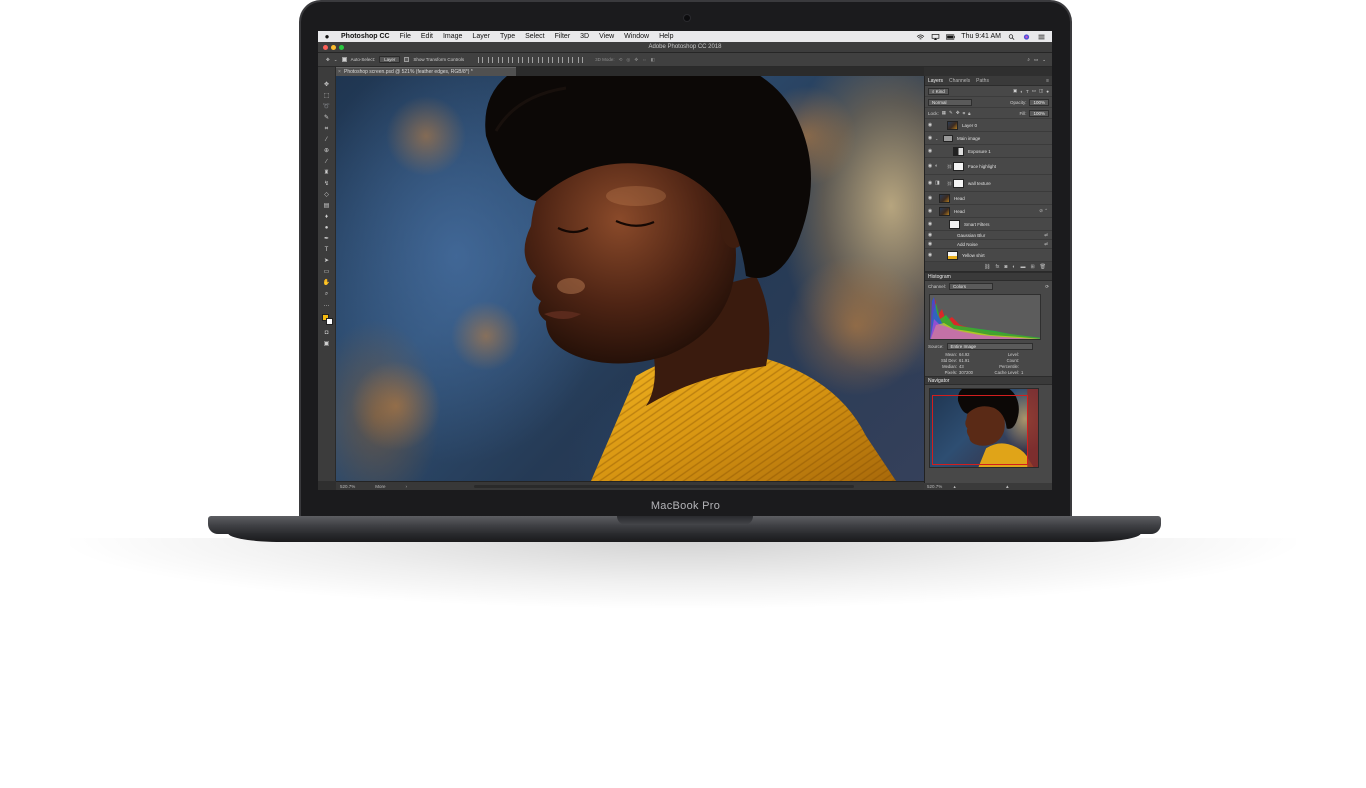 The height and width of the screenshot is (788, 1366). Describe the element at coordinates (1032, 267) in the screenshot. I see `new-layer-icon: ⊞` at that location.